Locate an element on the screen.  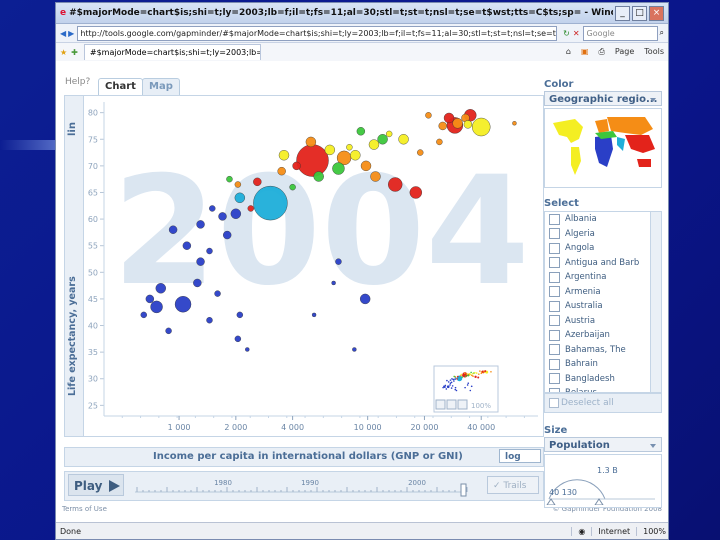
add-favorite-icon: ✚ is located at coordinates (74, 52).